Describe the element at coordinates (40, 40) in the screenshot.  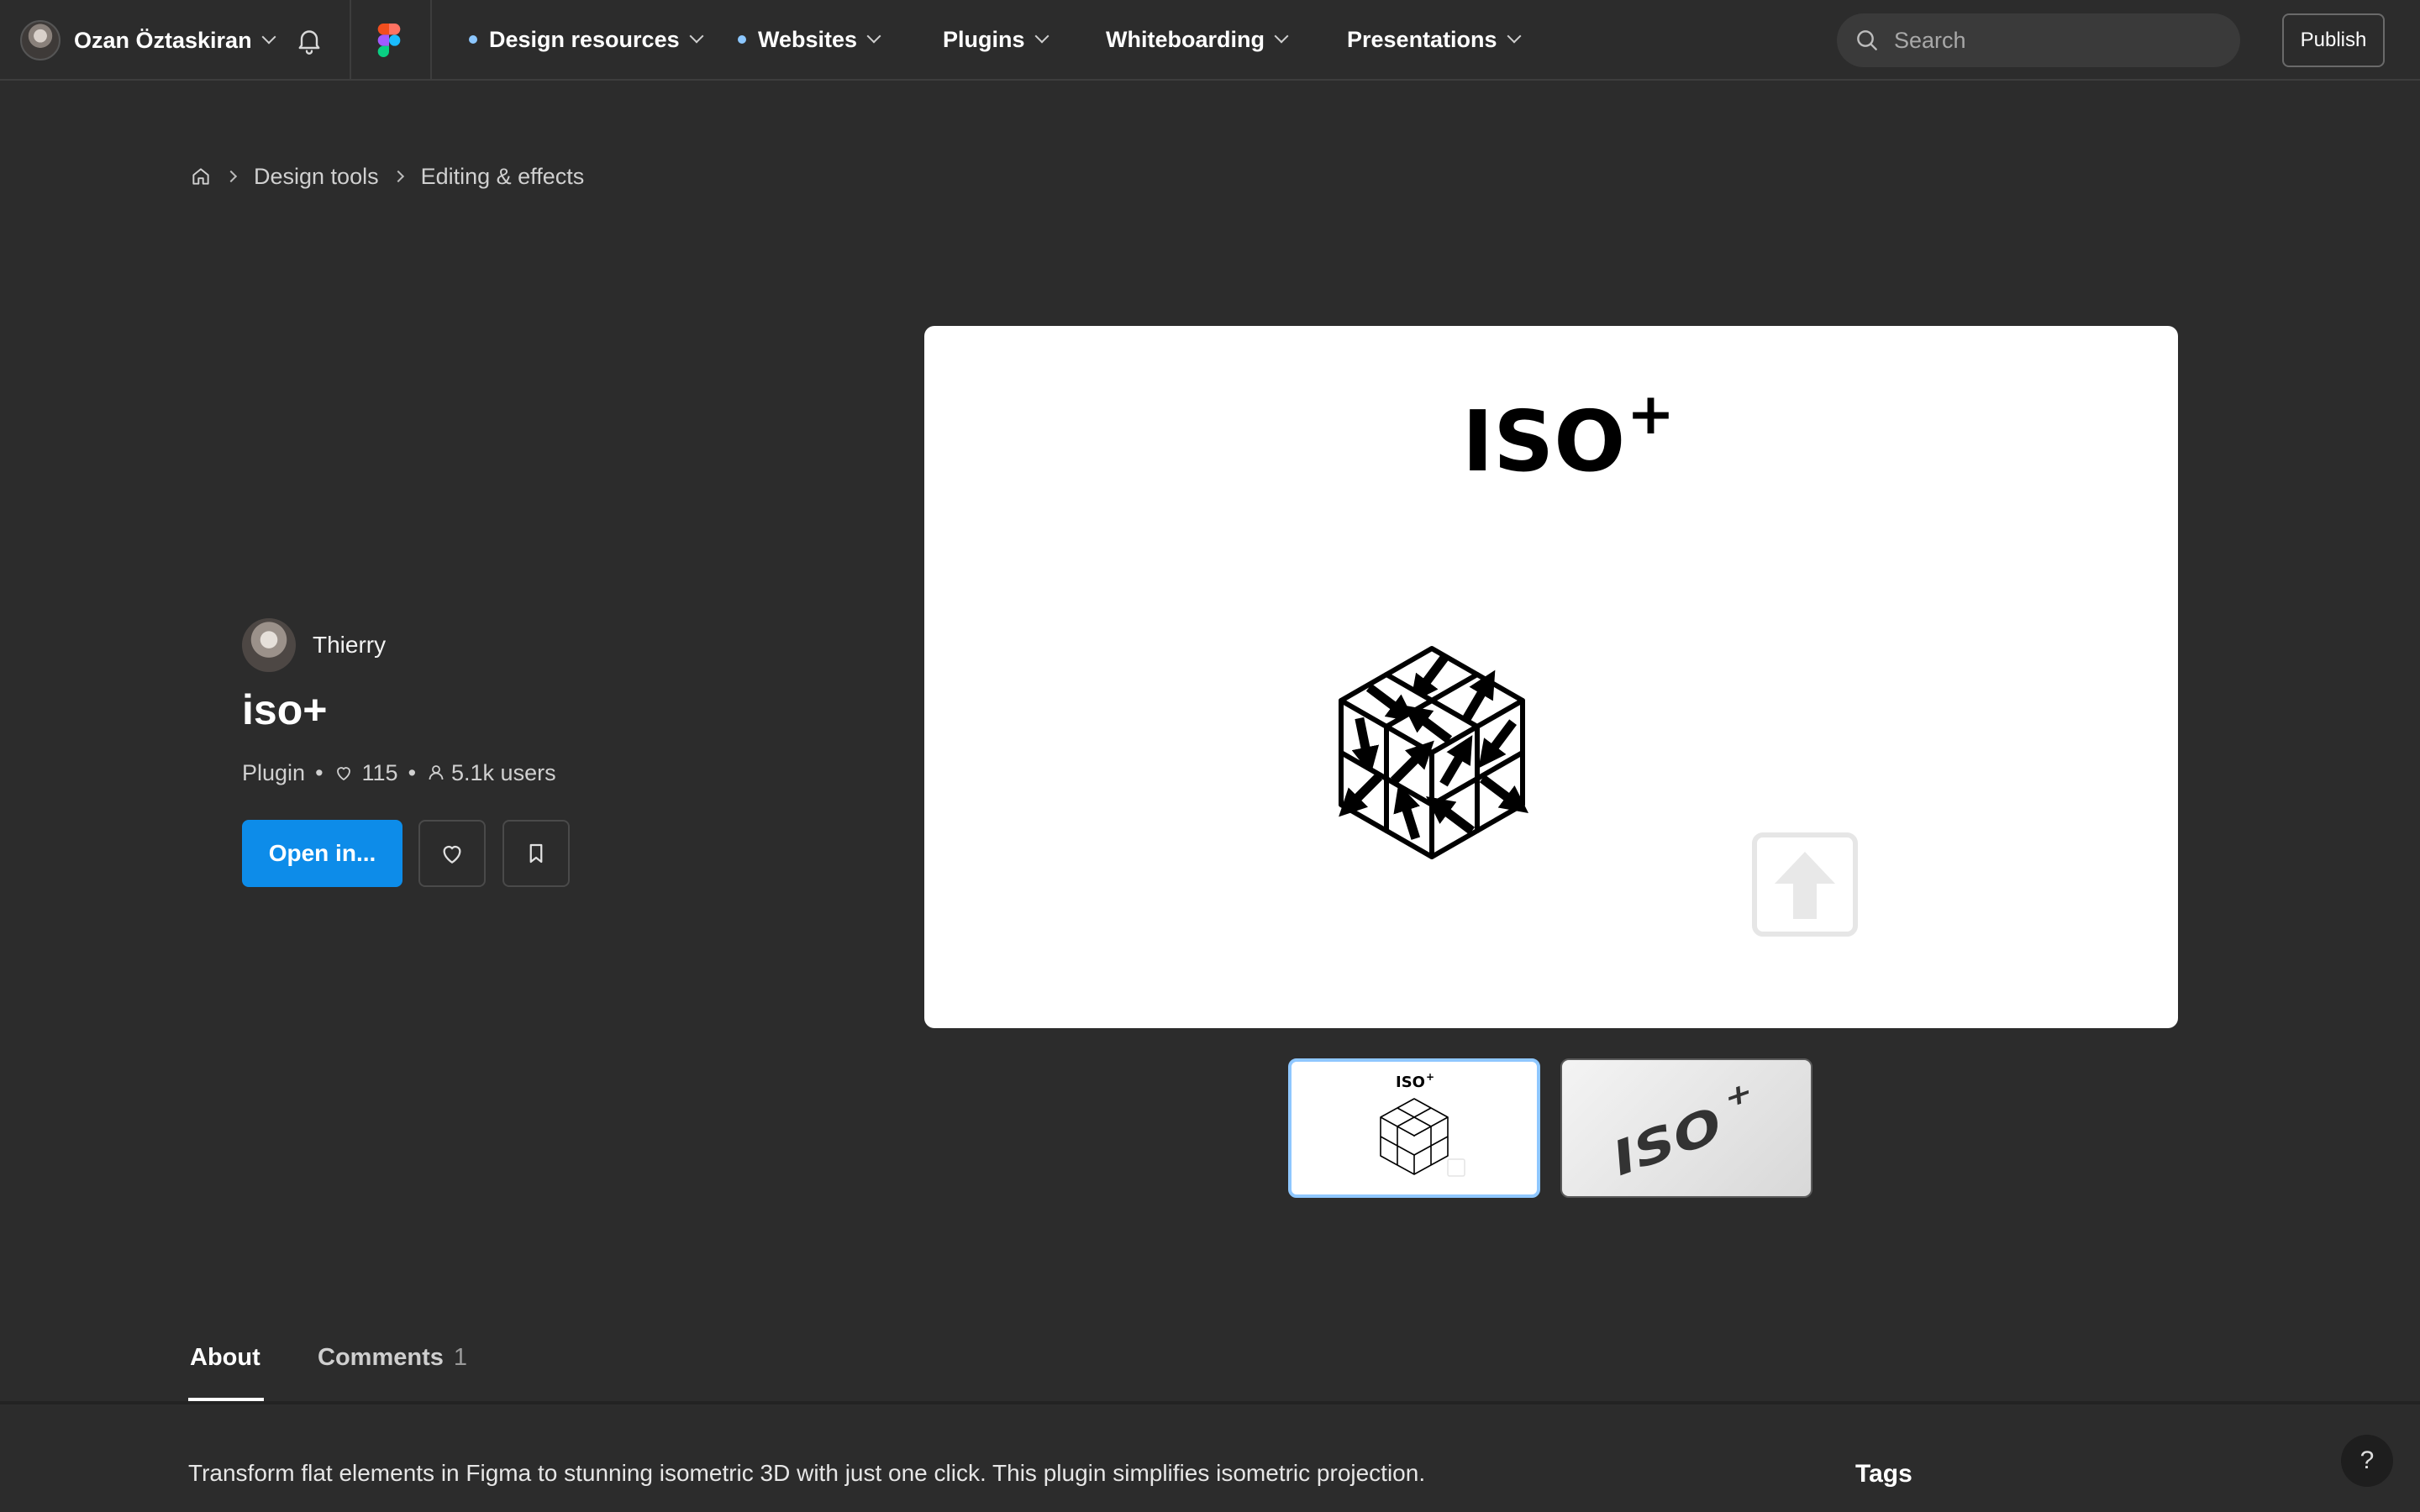
I see `user-avatar` at that location.